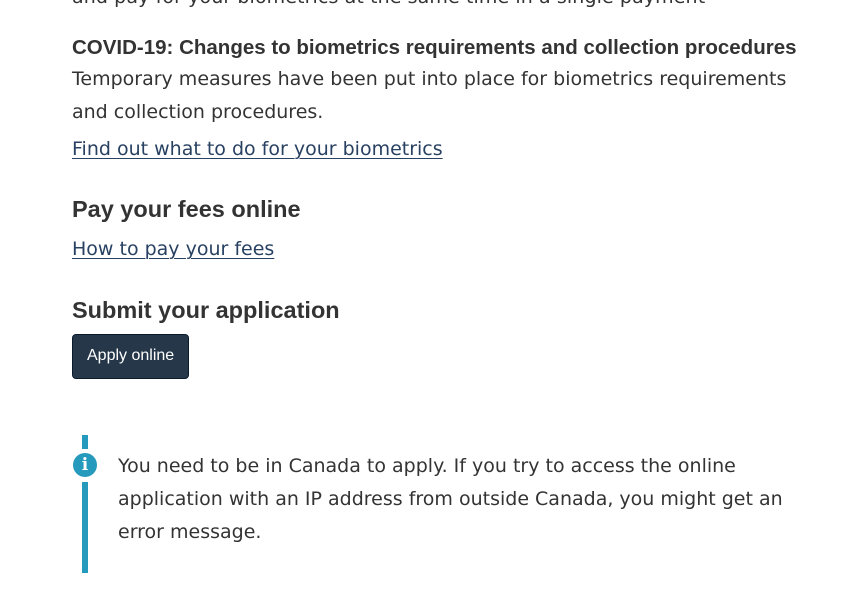  What do you see at coordinates (131, 356) in the screenshot?
I see `apply-online-button: Apply online` at bounding box center [131, 356].